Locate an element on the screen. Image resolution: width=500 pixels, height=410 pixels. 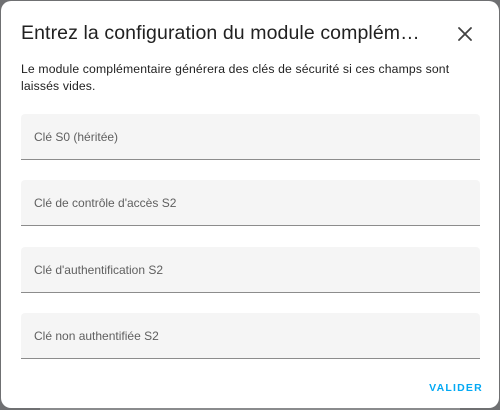
close-button is located at coordinates (465, 34).